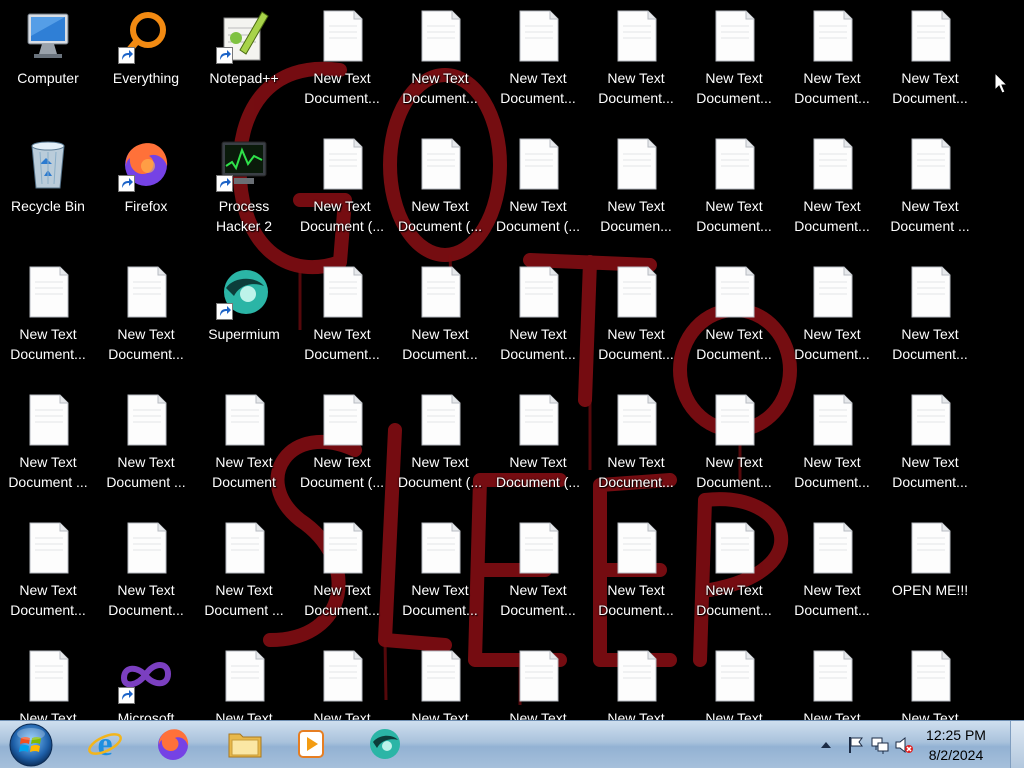 This screenshot has height=768, width=1024. What do you see at coordinates (146, 187) in the screenshot?
I see `desktop-icon: Firefox` at bounding box center [146, 187].